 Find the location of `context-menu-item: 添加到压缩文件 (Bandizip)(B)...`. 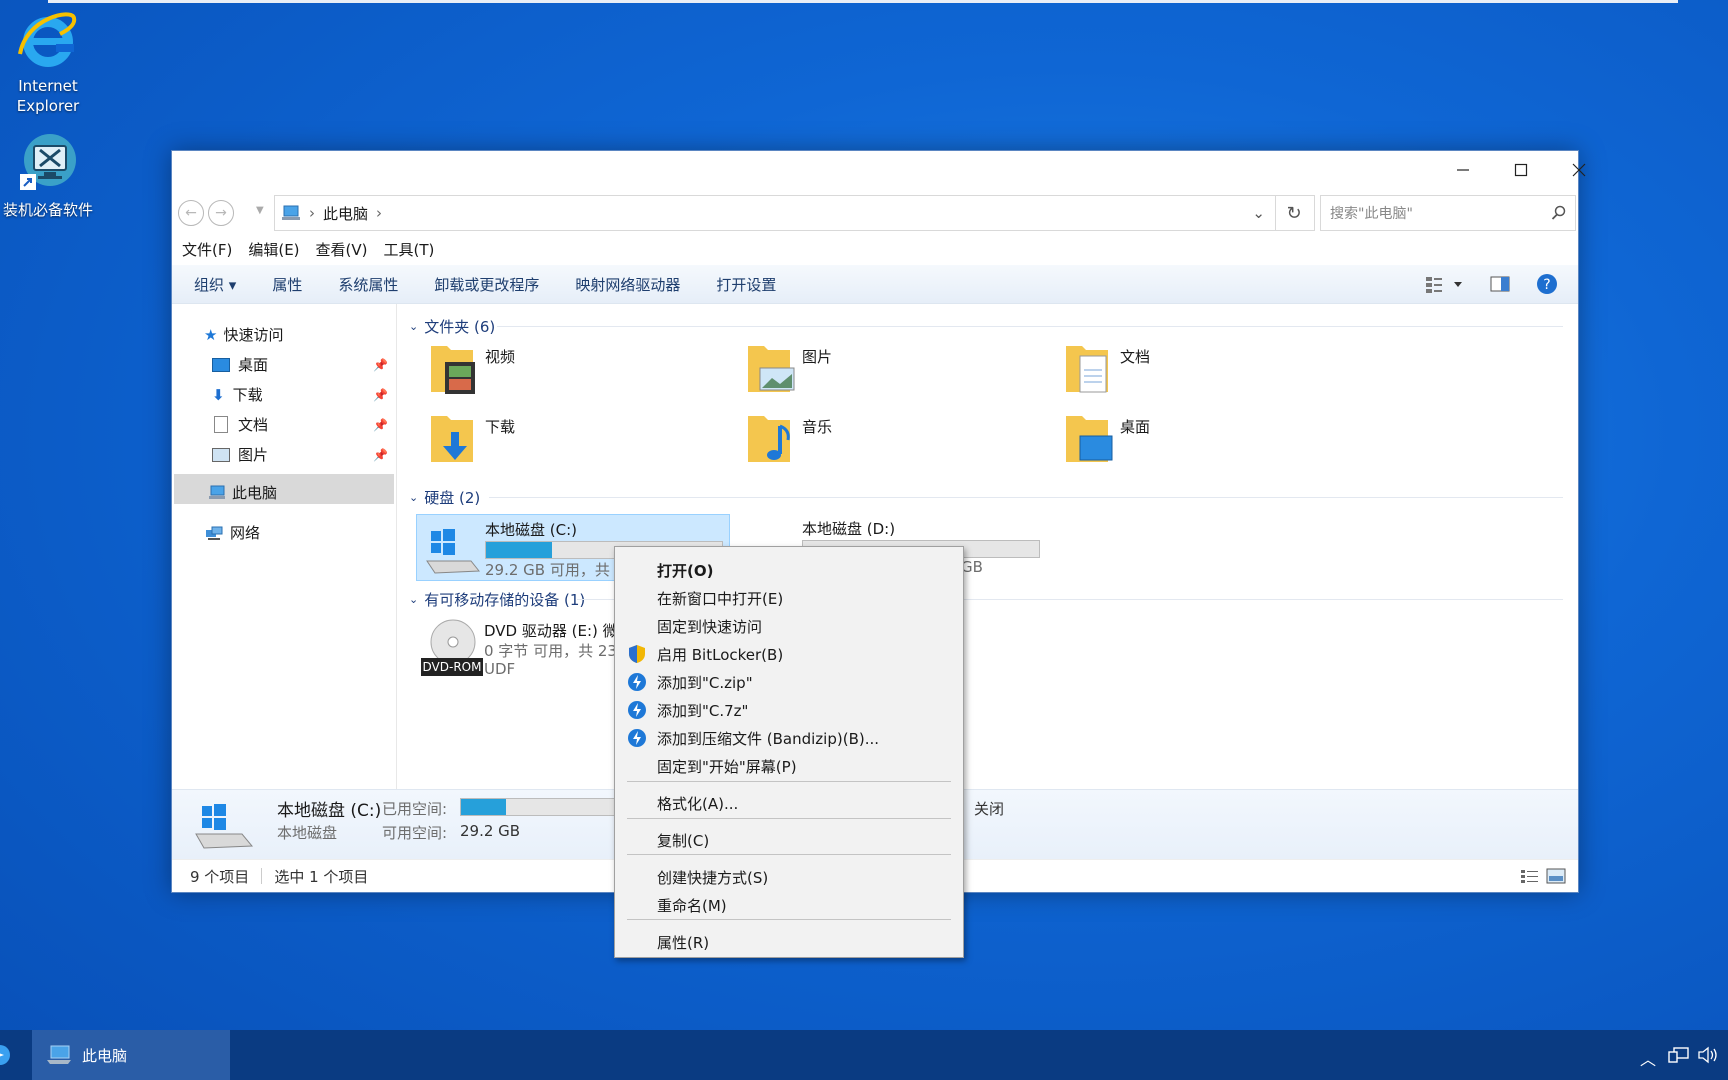

context-menu-item: 添加到压缩文件 (Bandizip)(B)... is located at coordinates (789, 738).